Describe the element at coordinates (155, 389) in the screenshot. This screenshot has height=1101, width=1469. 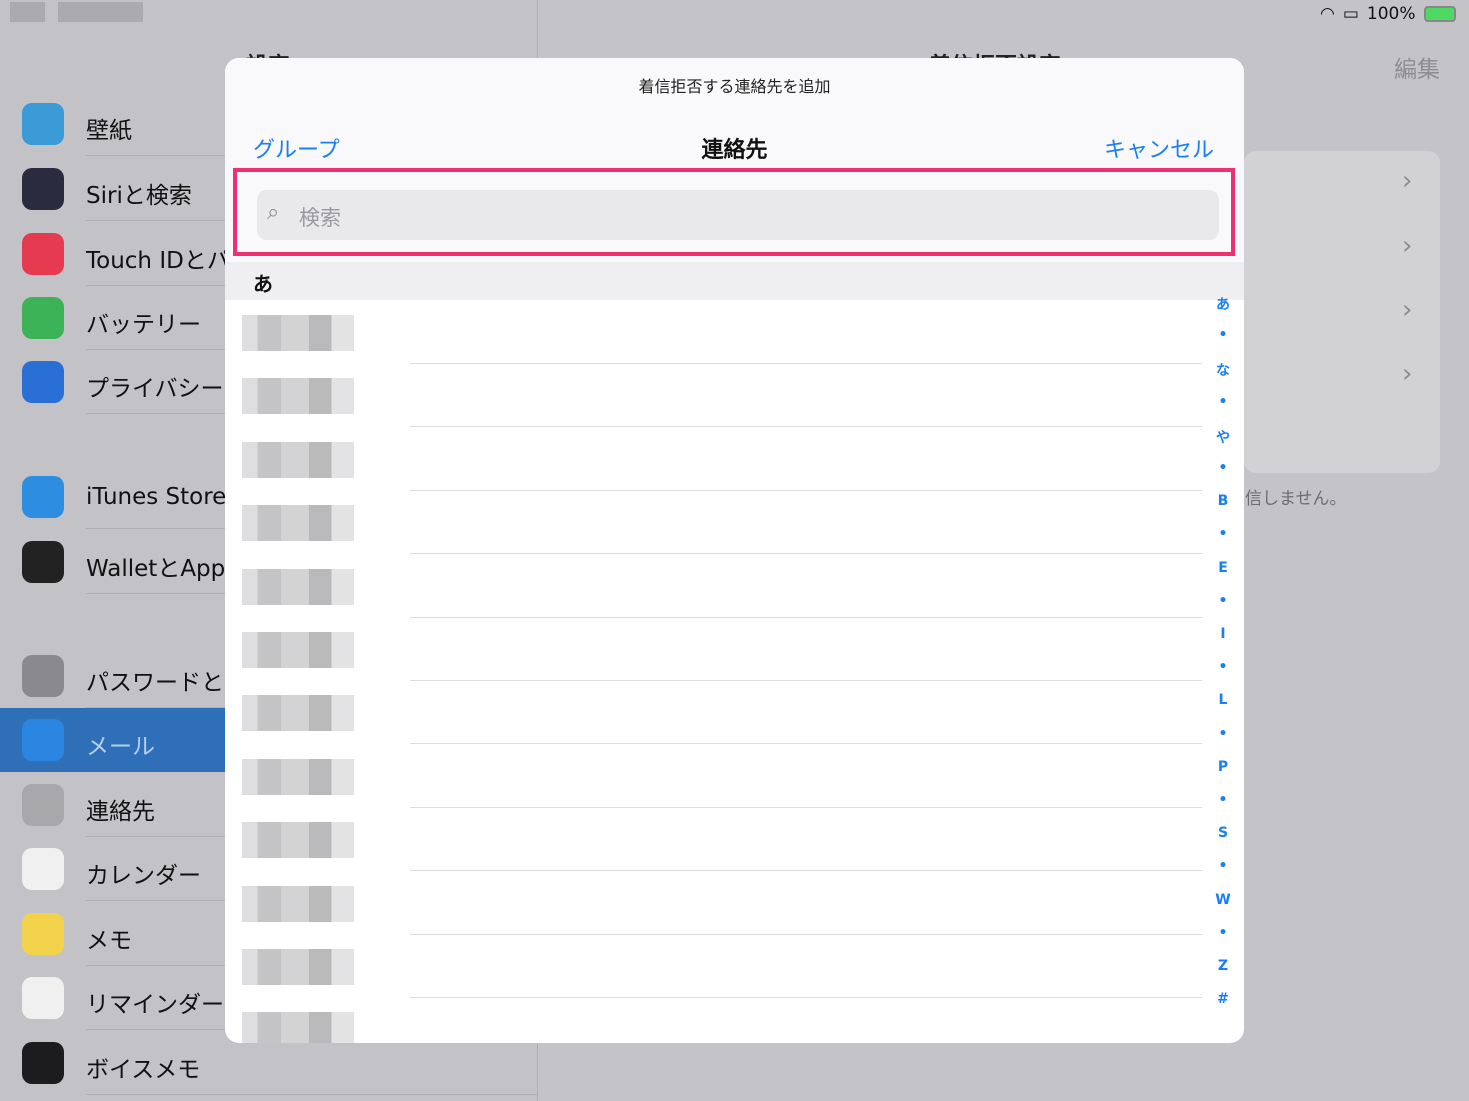
I see `sidebar-item-label: プライバシー` at that location.